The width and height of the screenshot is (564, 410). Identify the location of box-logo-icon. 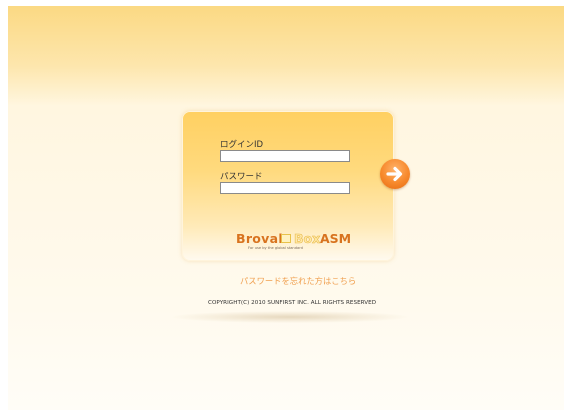
(286, 238).